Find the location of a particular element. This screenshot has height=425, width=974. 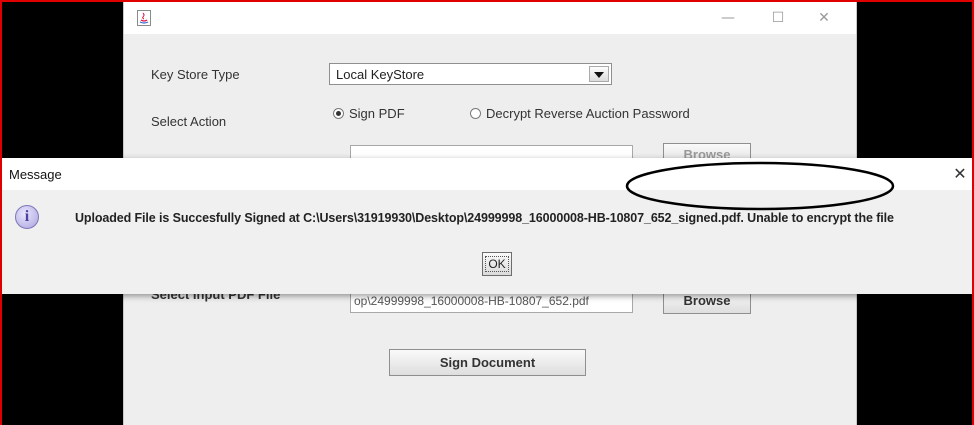

window-titlebar: — ☐ ✕ is located at coordinates (490, 18).